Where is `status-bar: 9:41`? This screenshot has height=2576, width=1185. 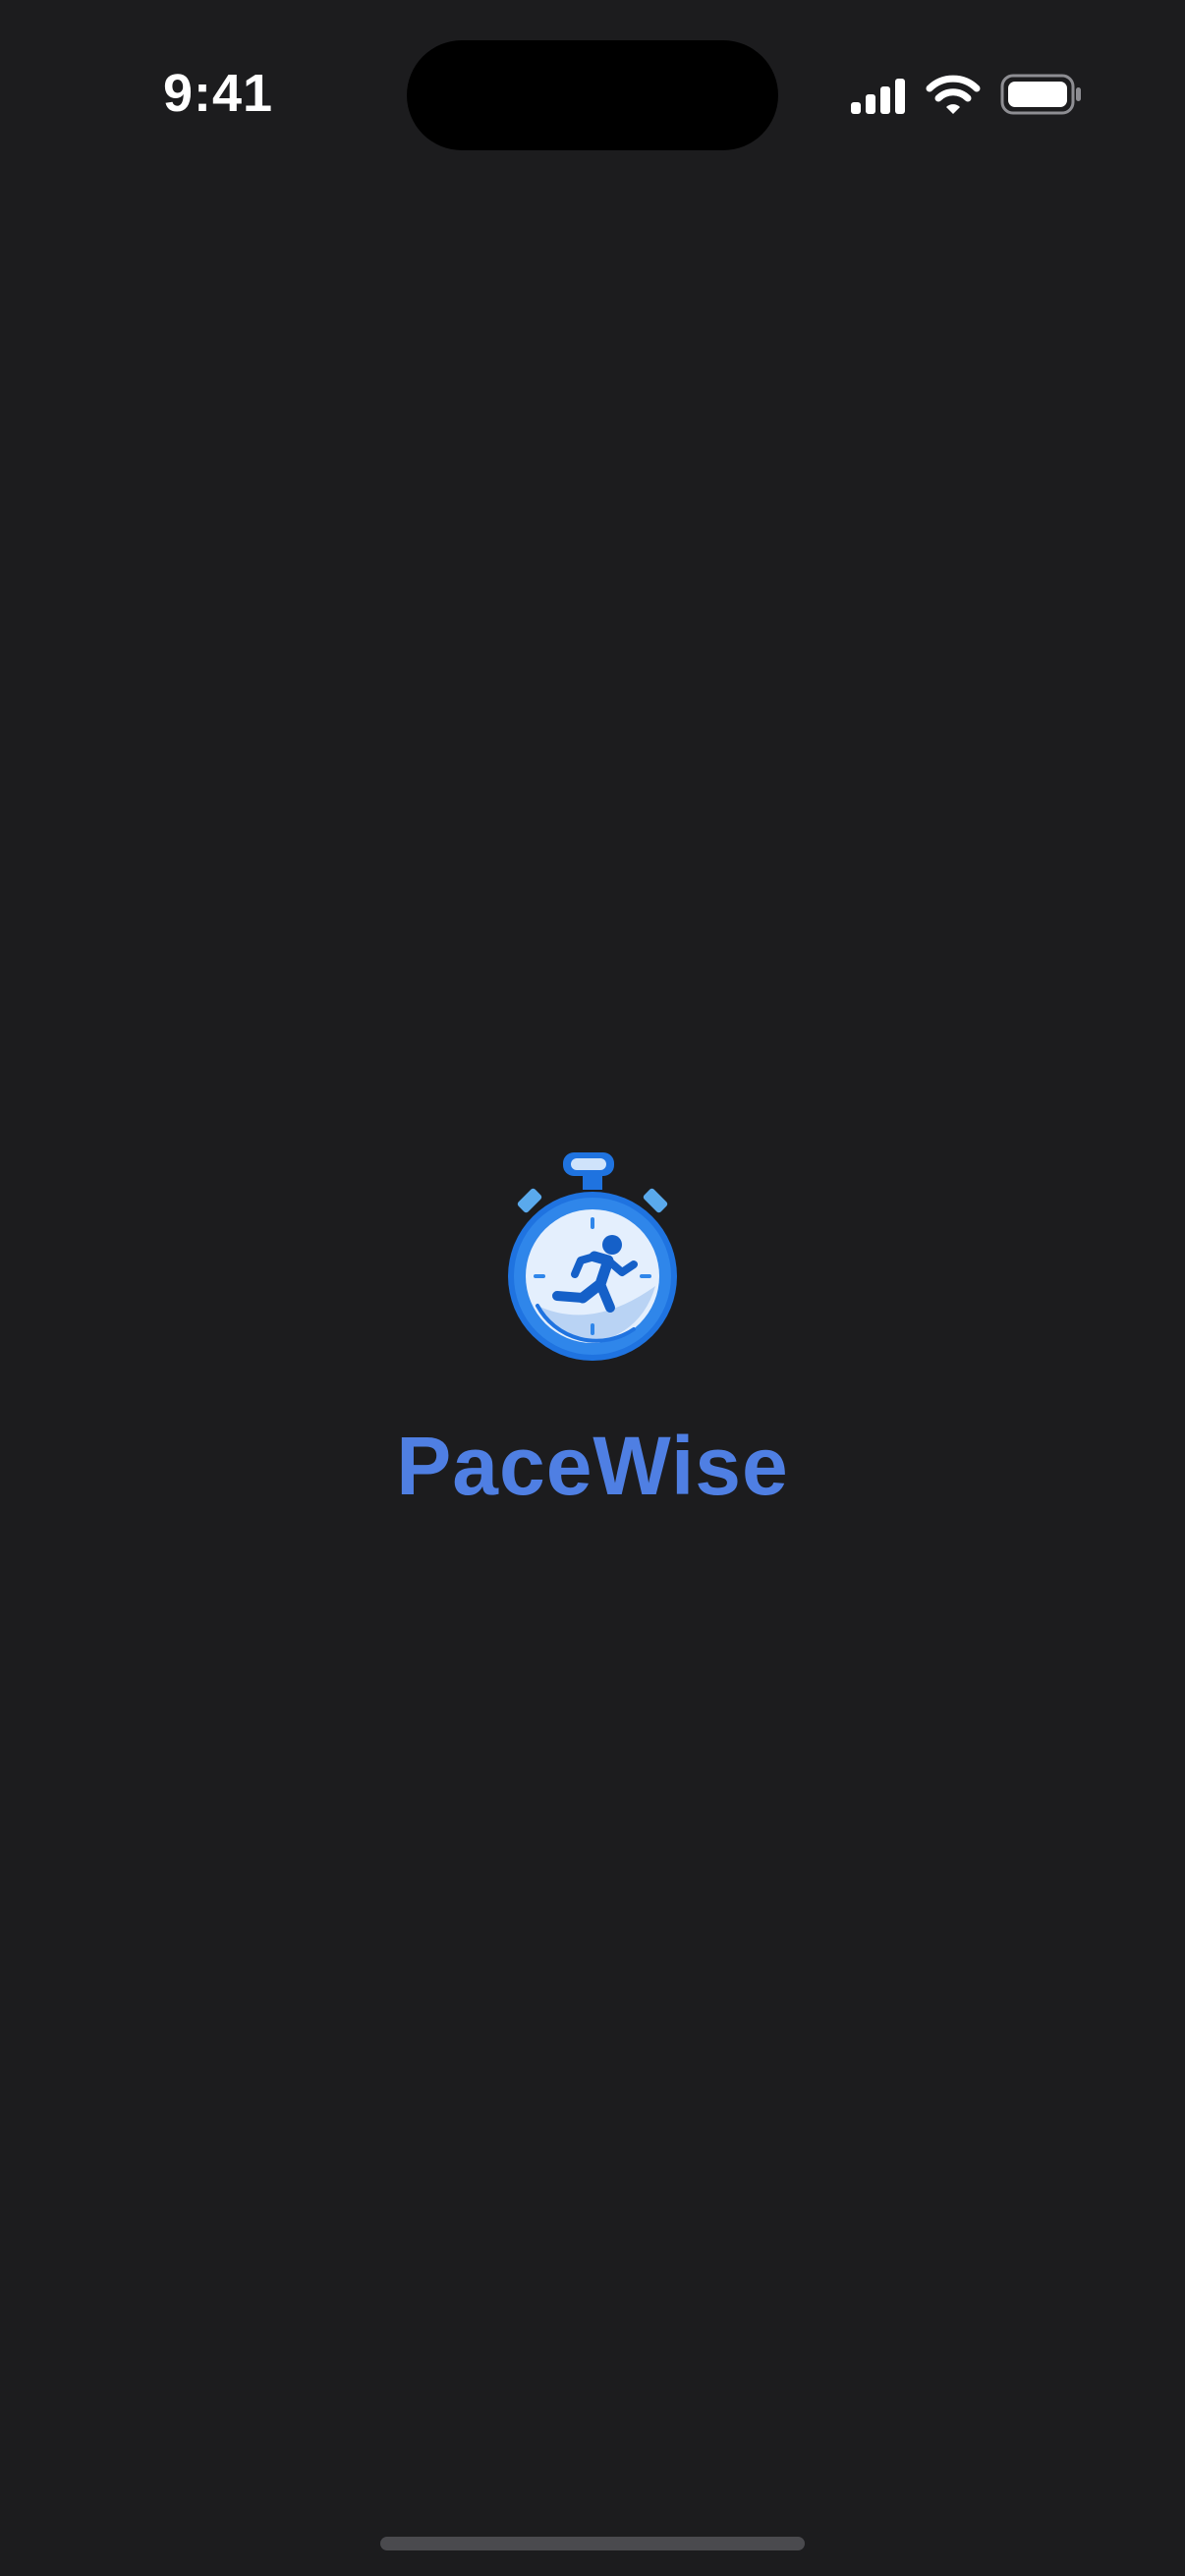 status-bar: 9:41 is located at coordinates (592, 93).